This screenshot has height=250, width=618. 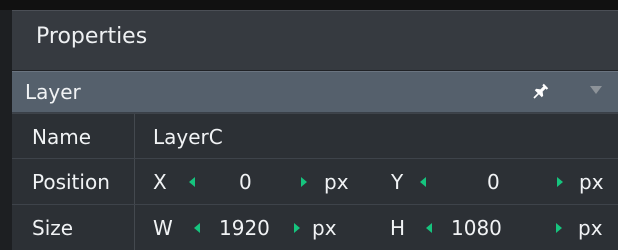 What do you see at coordinates (6, 130) in the screenshot?
I see `left-edge` at bounding box center [6, 130].